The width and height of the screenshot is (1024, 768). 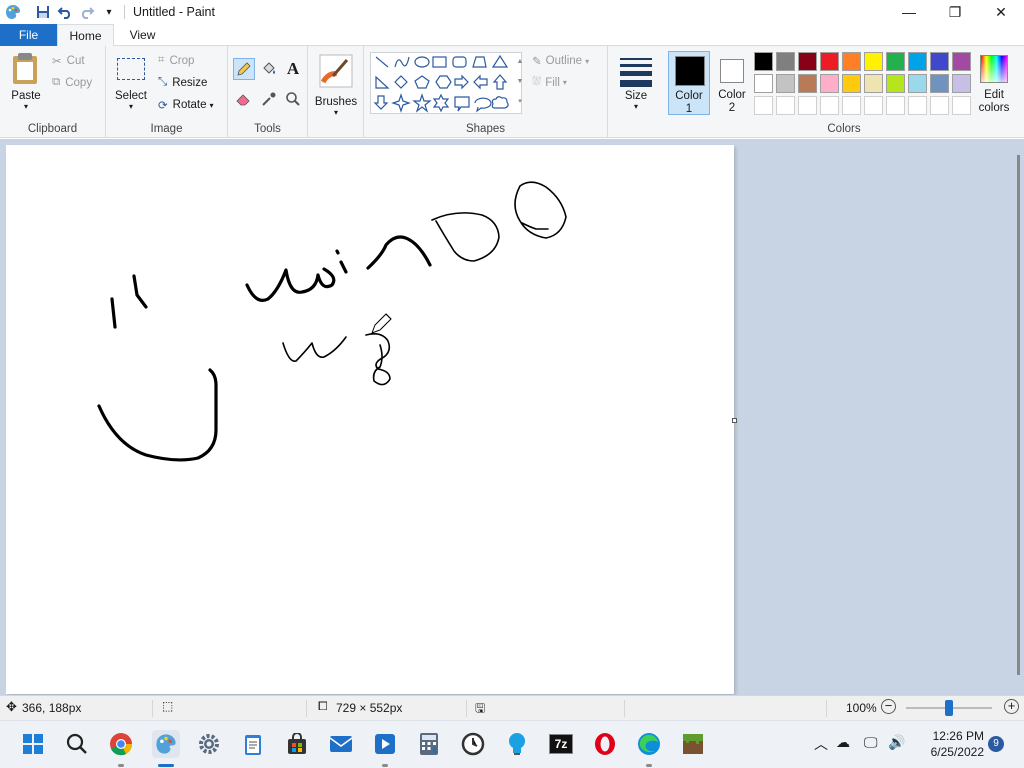 I want to click on tab-view: View, so click(x=142, y=35).